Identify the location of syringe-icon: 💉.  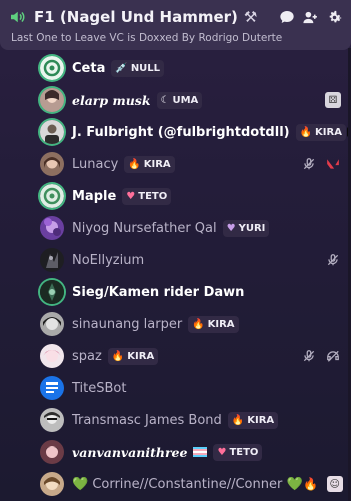
(121, 68).